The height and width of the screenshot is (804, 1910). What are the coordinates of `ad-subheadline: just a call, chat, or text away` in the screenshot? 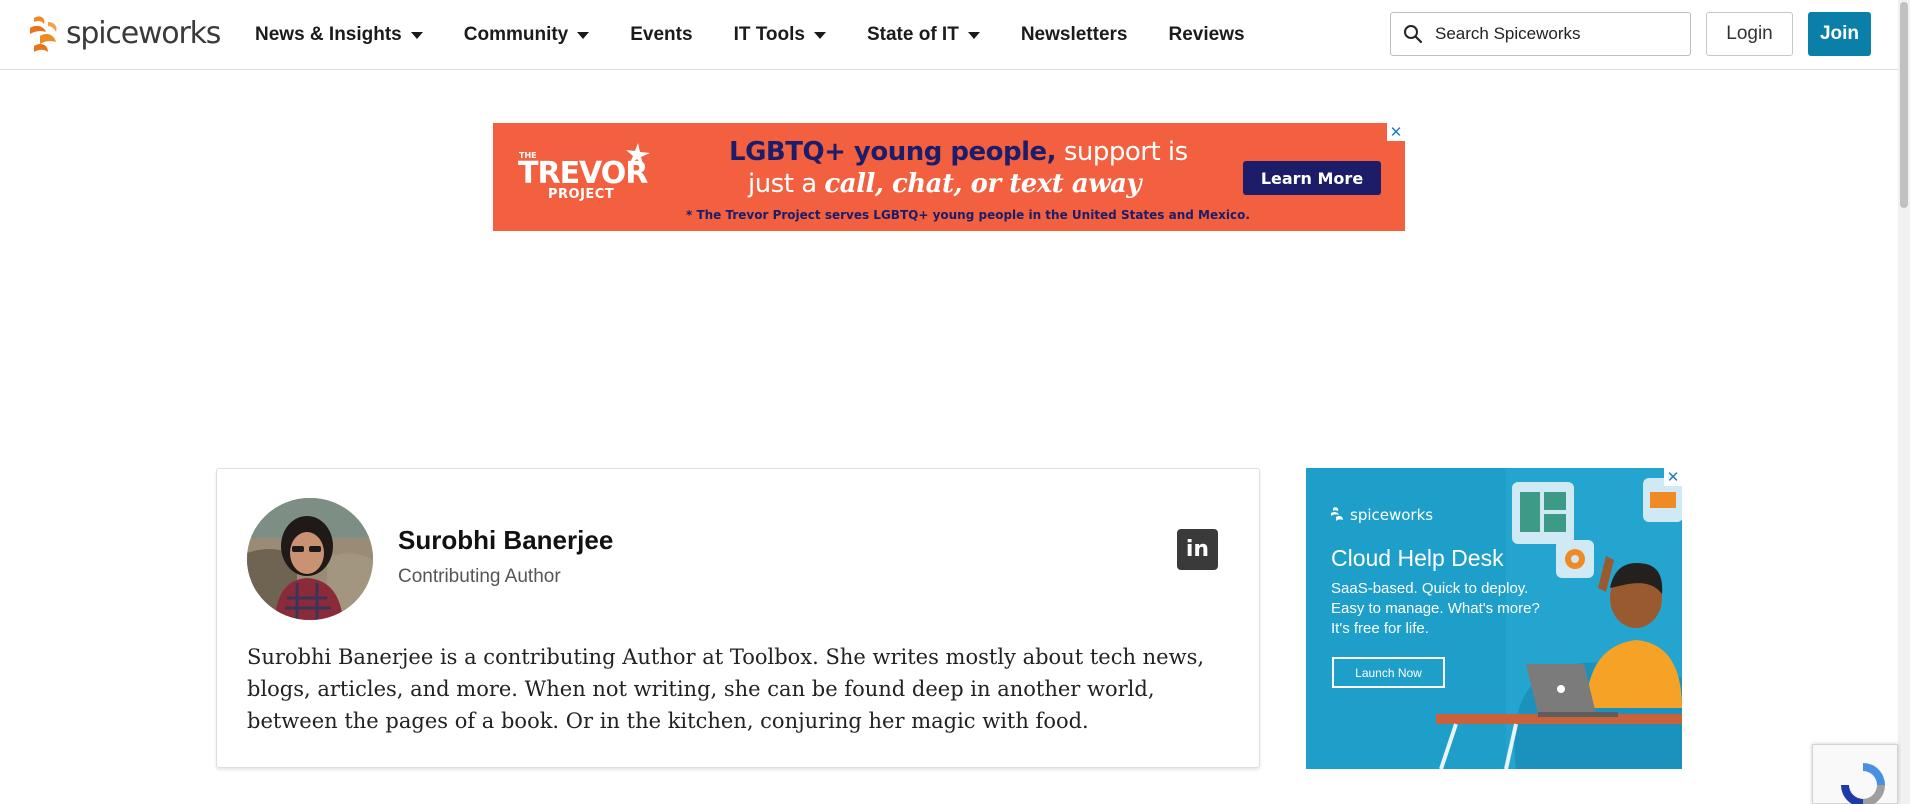 It's located at (945, 184).